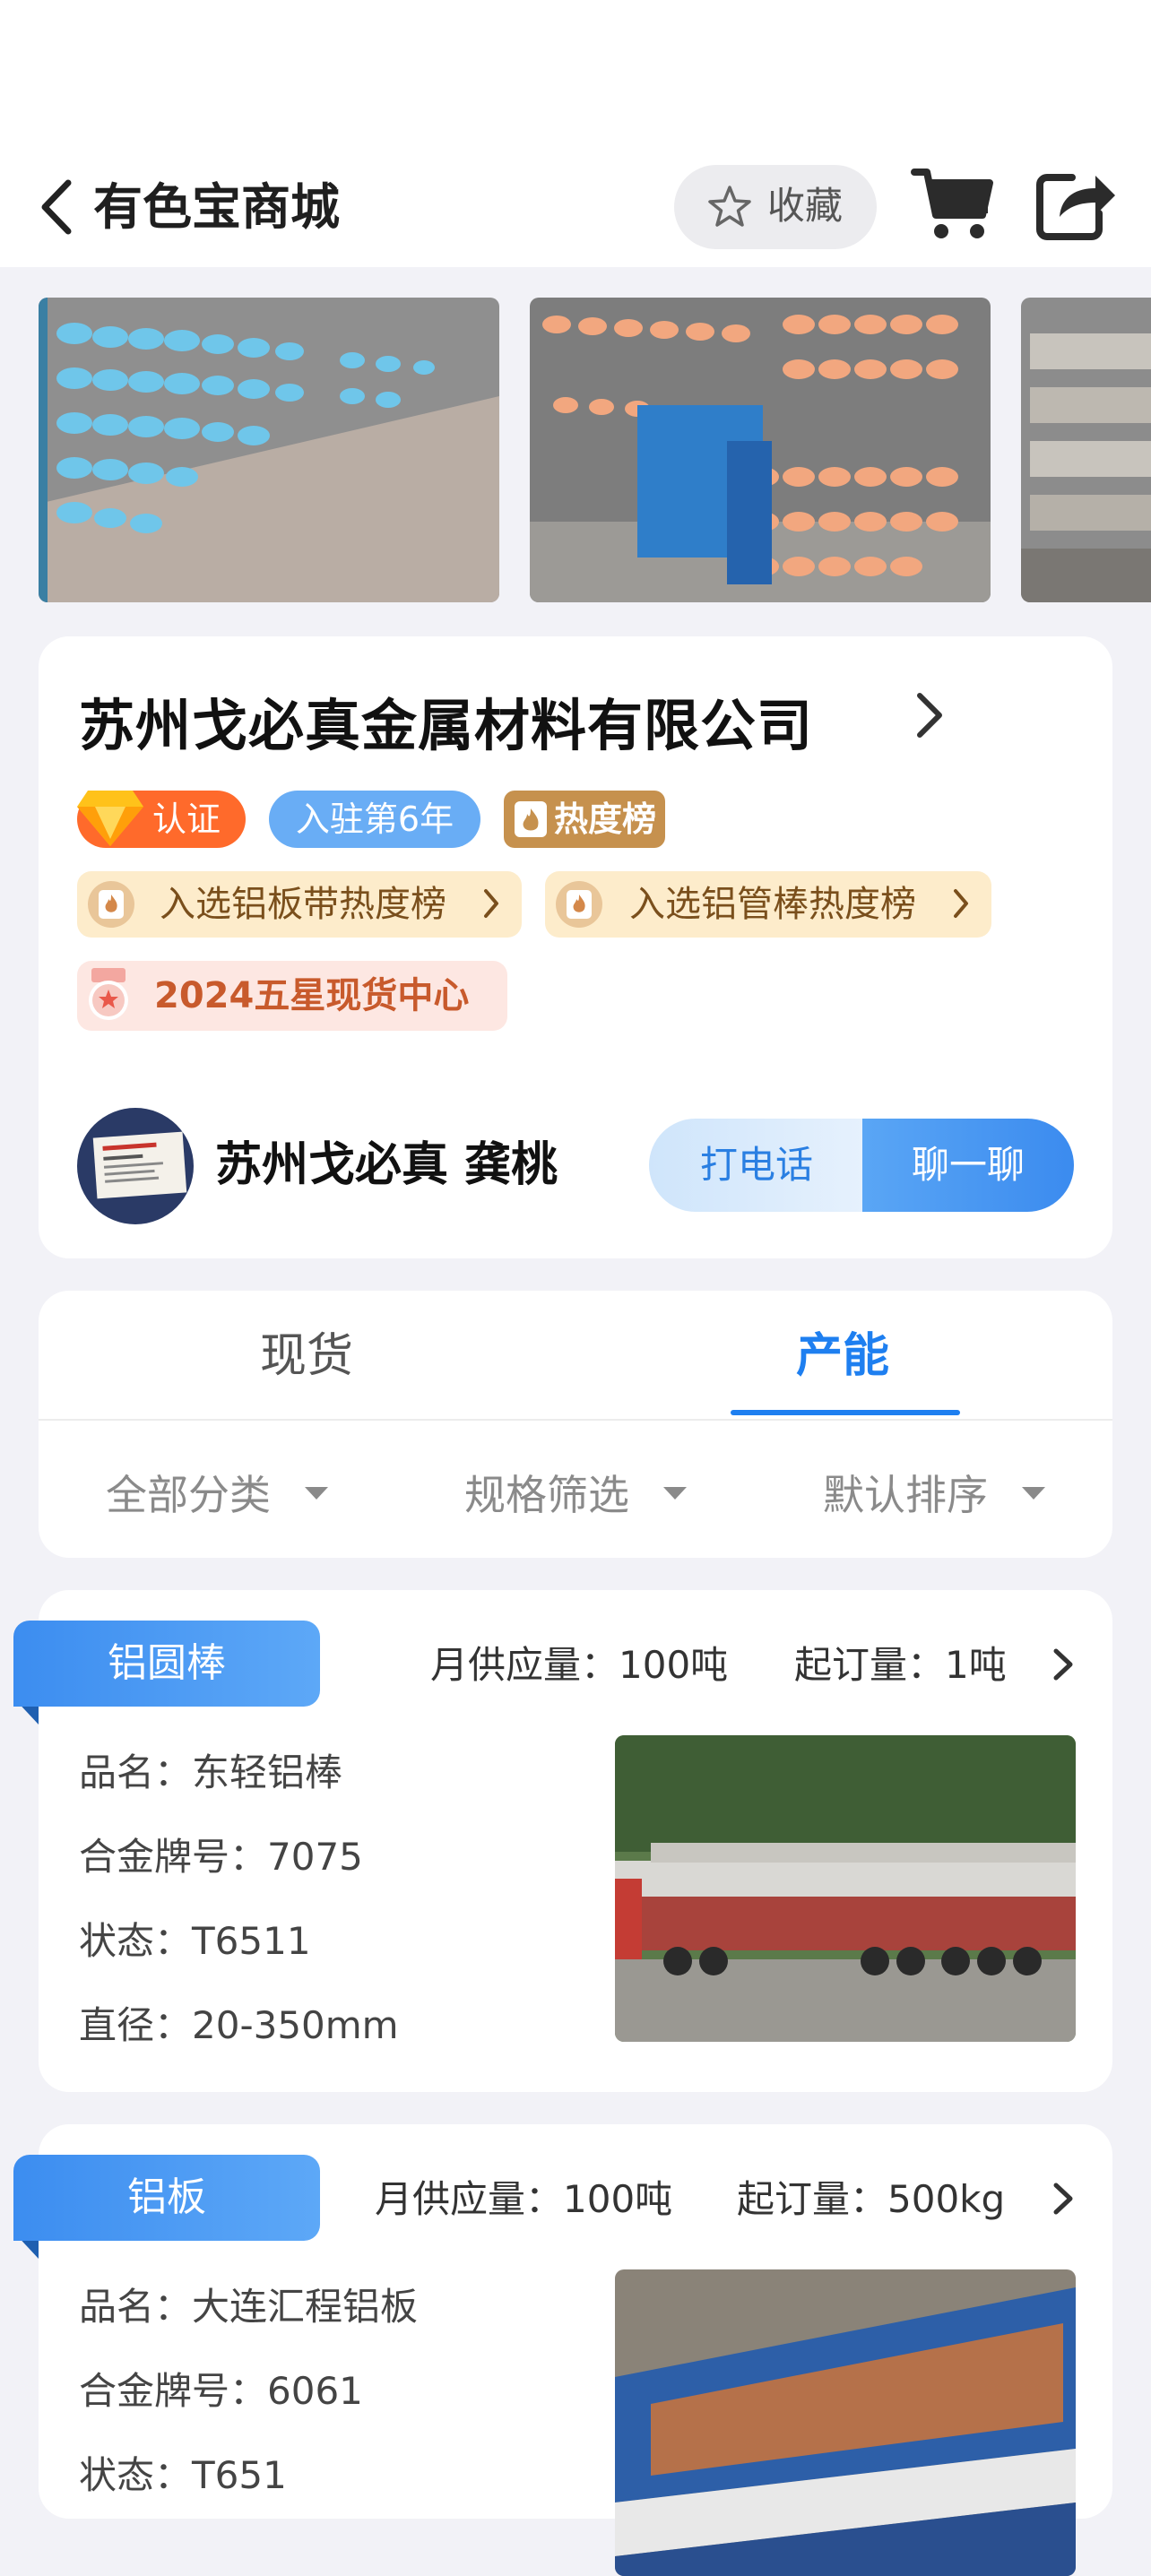  I want to click on ranking-label: 入选铝管棒热度榜, so click(772, 904).